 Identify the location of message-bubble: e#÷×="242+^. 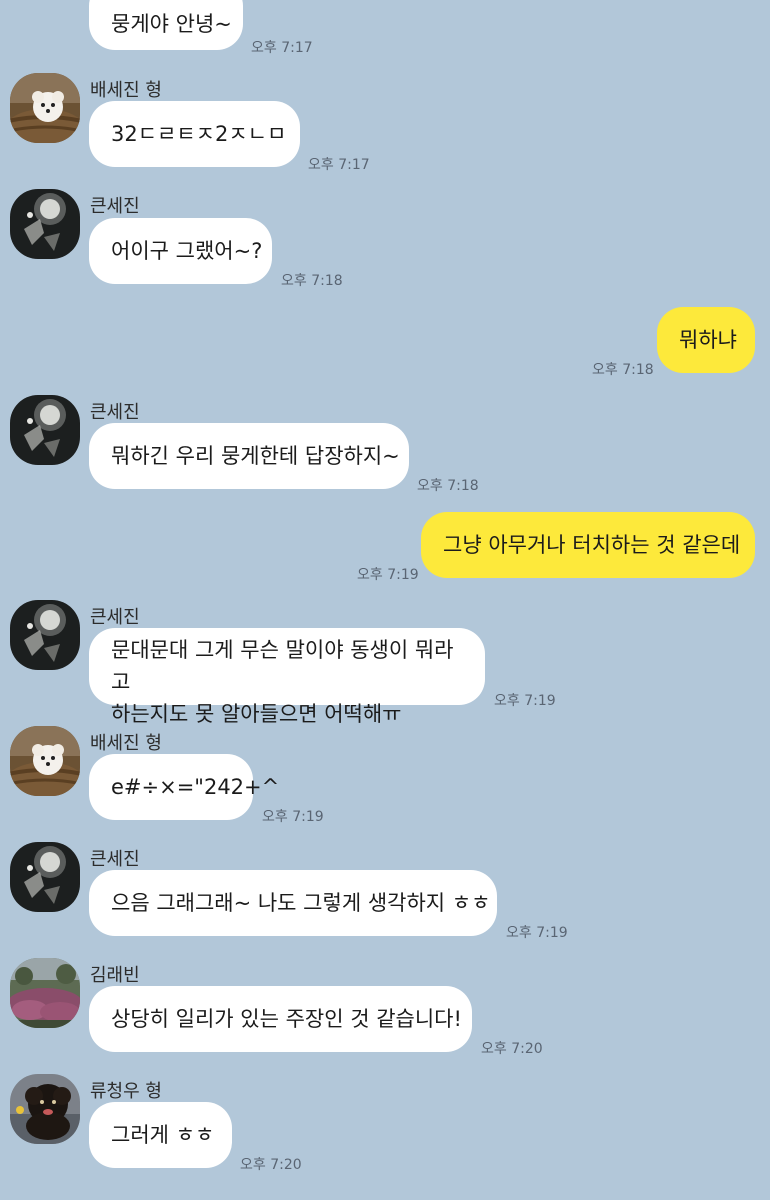
(184, 787).